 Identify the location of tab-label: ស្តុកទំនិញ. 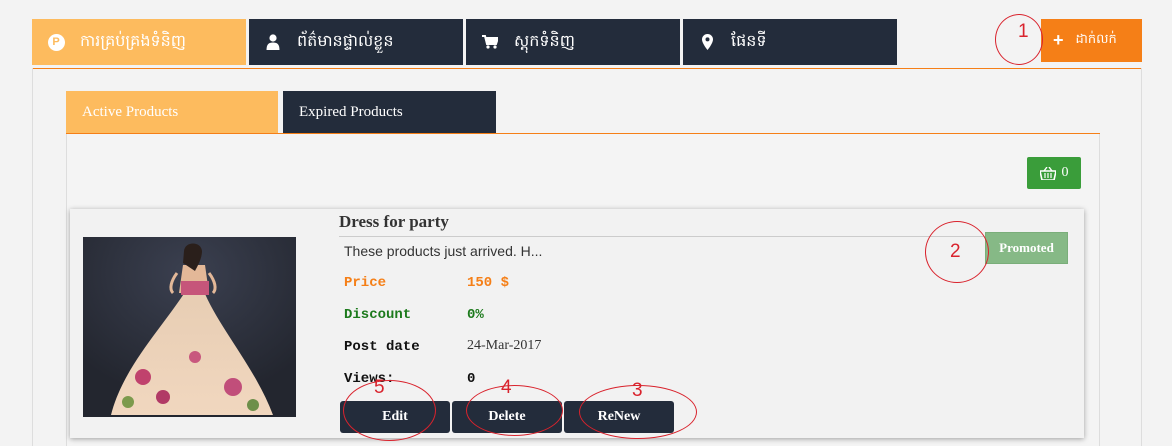
(544, 40).